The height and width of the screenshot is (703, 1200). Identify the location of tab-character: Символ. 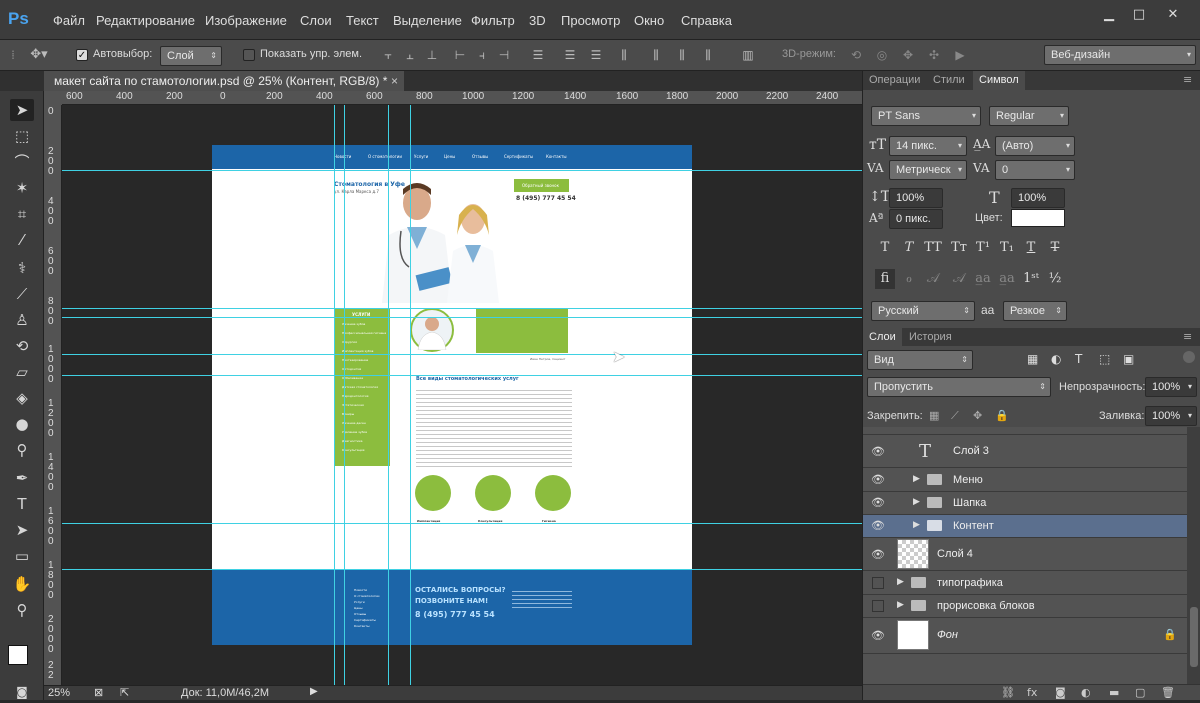
(999, 80).